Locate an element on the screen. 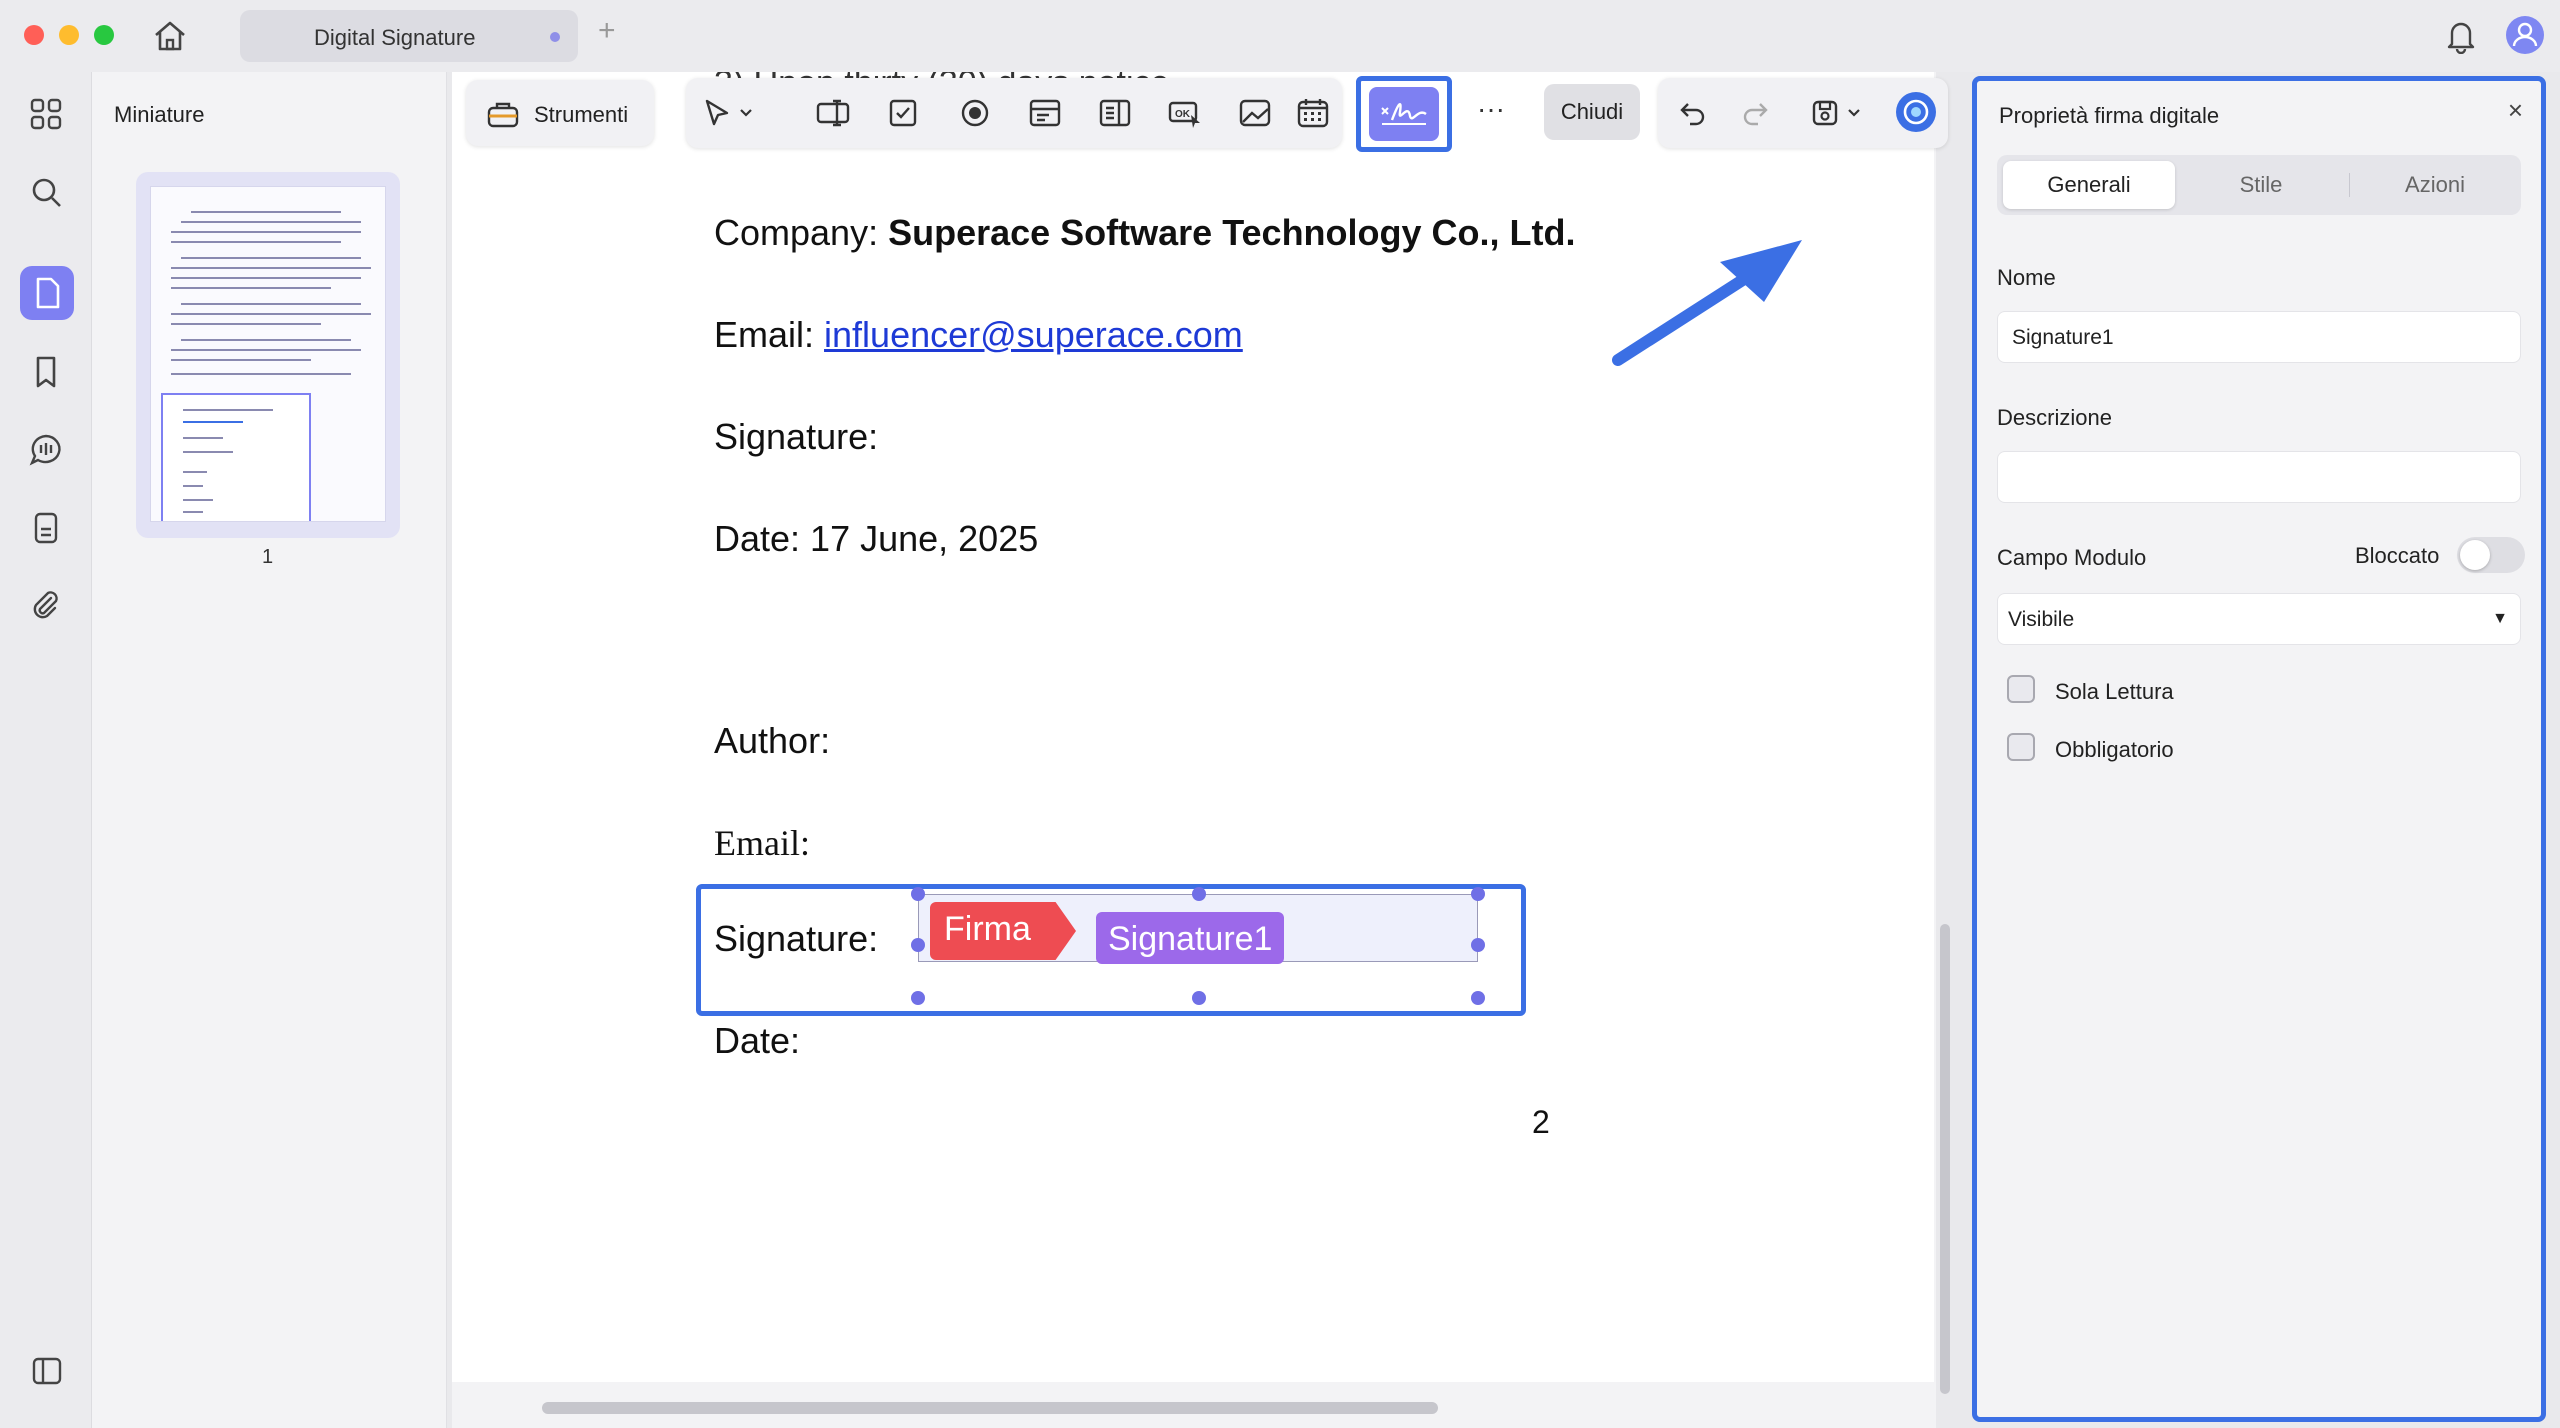 This screenshot has height=1428, width=2560. thumbnail-panel-title: Miniature is located at coordinates (159, 114).